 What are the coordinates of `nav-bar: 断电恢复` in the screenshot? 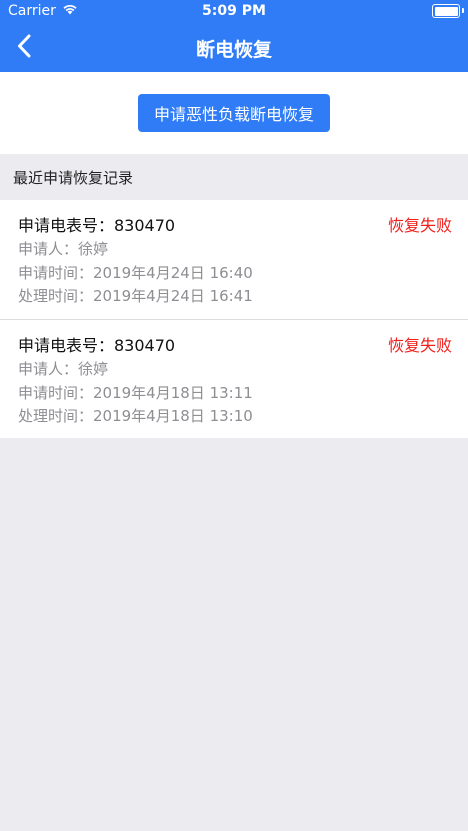 It's located at (234, 48).